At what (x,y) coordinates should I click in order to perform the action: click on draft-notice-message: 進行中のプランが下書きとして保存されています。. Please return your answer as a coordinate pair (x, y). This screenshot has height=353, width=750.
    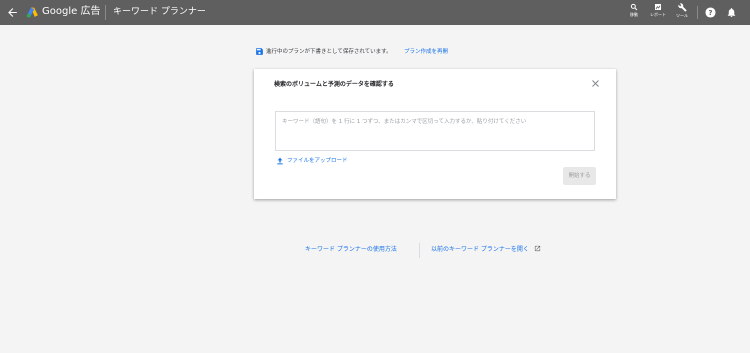
    Looking at the image, I should click on (329, 52).